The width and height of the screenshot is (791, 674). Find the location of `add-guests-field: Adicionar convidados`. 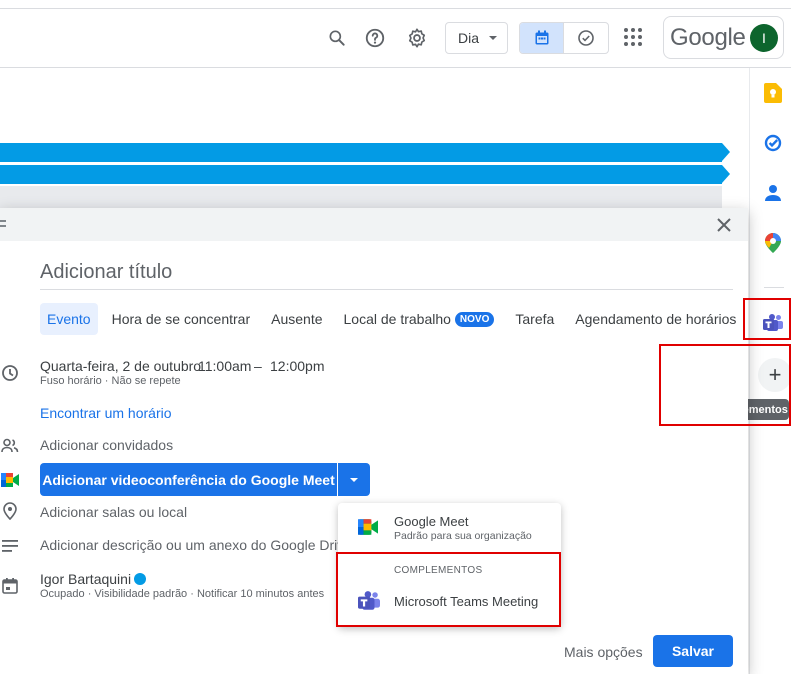

add-guests-field: Adicionar convidados is located at coordinates (106, 445).